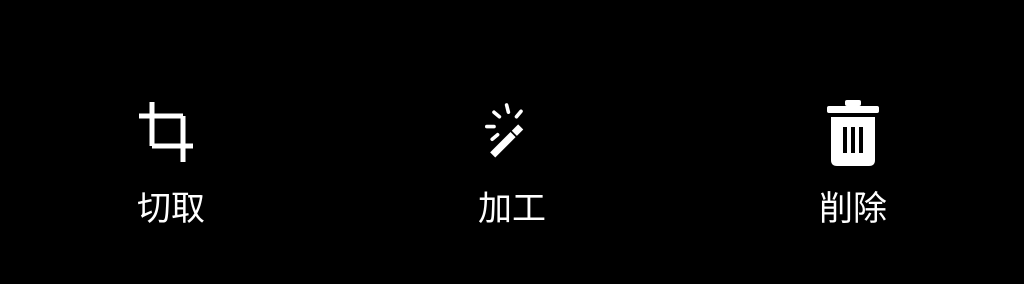 This screenshot has height=284, width=1024. Describe the element at coordinates (171, 134) in the screenshot. I see `crop-icon` at that location.